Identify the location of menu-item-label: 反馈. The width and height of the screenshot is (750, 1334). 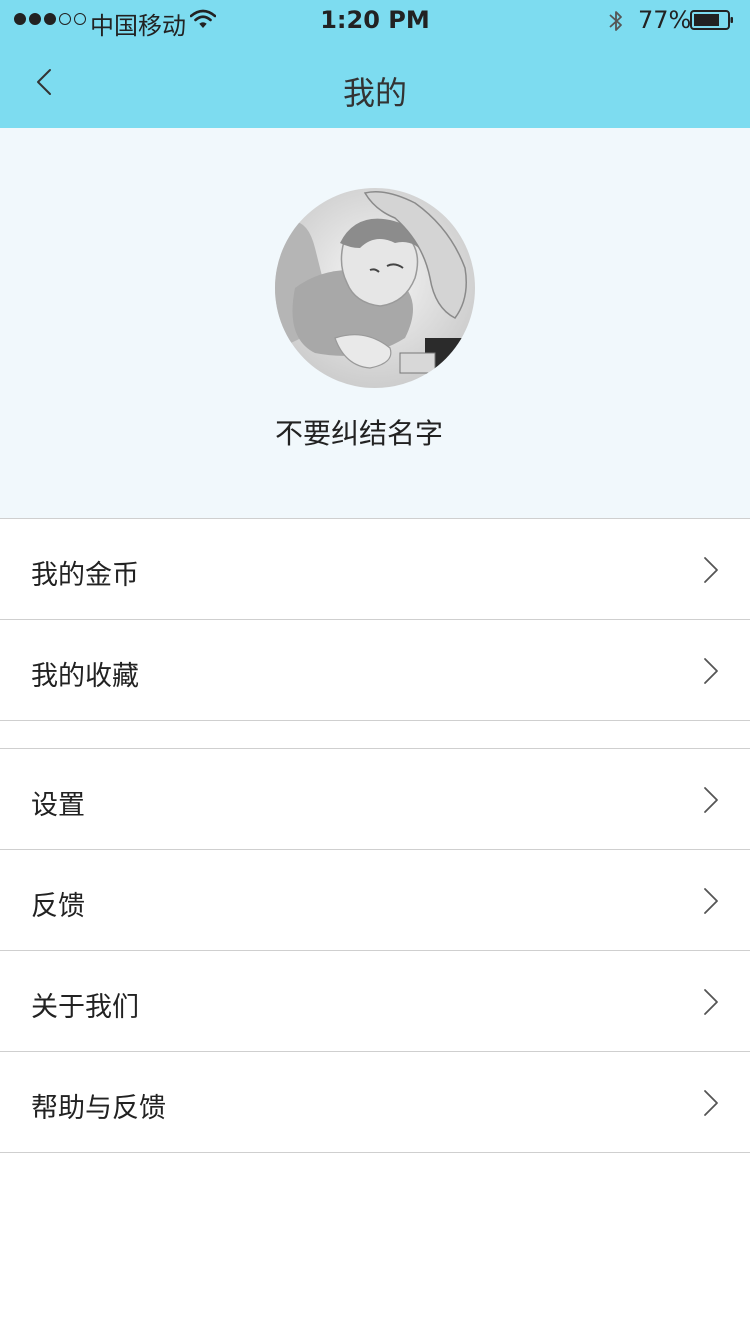
(58, 906).